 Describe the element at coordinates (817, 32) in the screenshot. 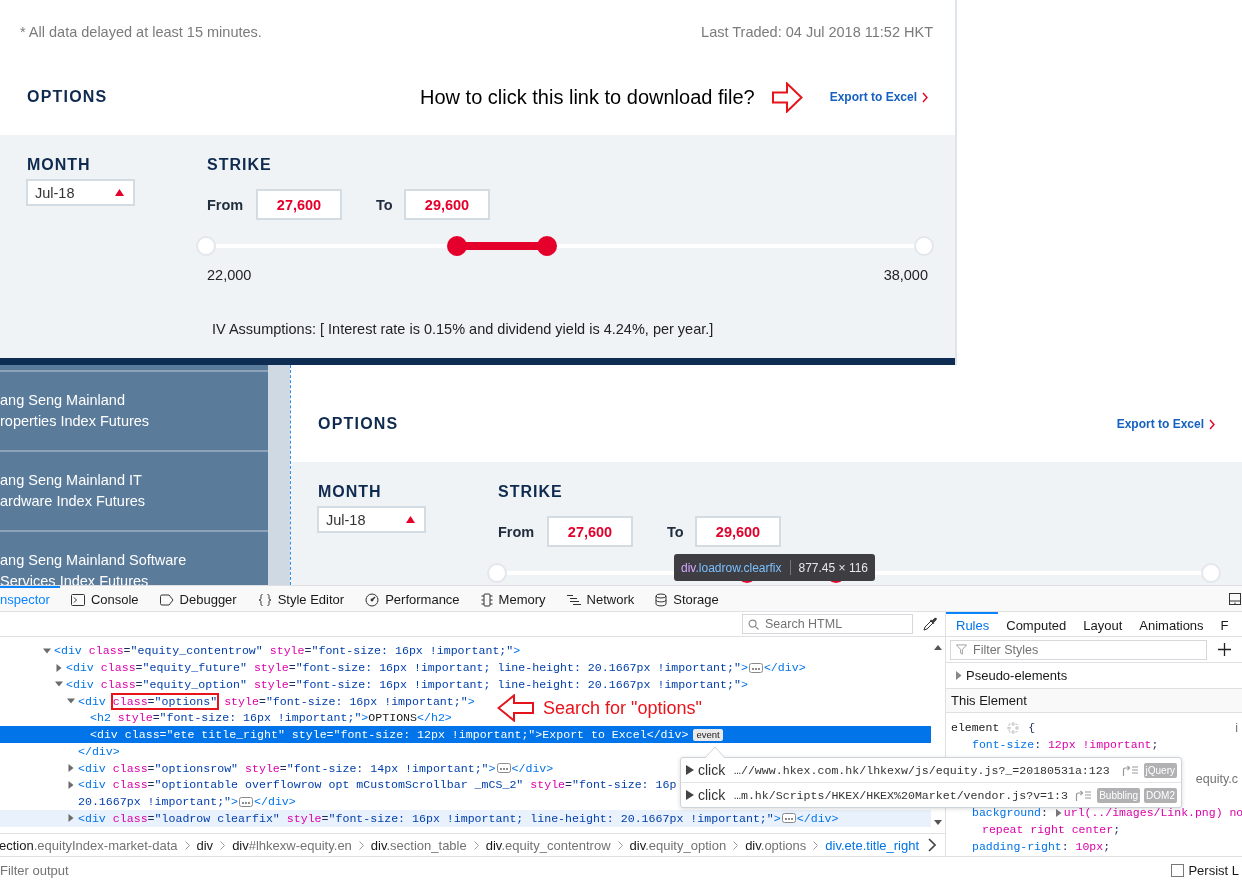

I see `last-traded-time: Last Traded: 04 Jul 2018 11:52 HKT` at that location.